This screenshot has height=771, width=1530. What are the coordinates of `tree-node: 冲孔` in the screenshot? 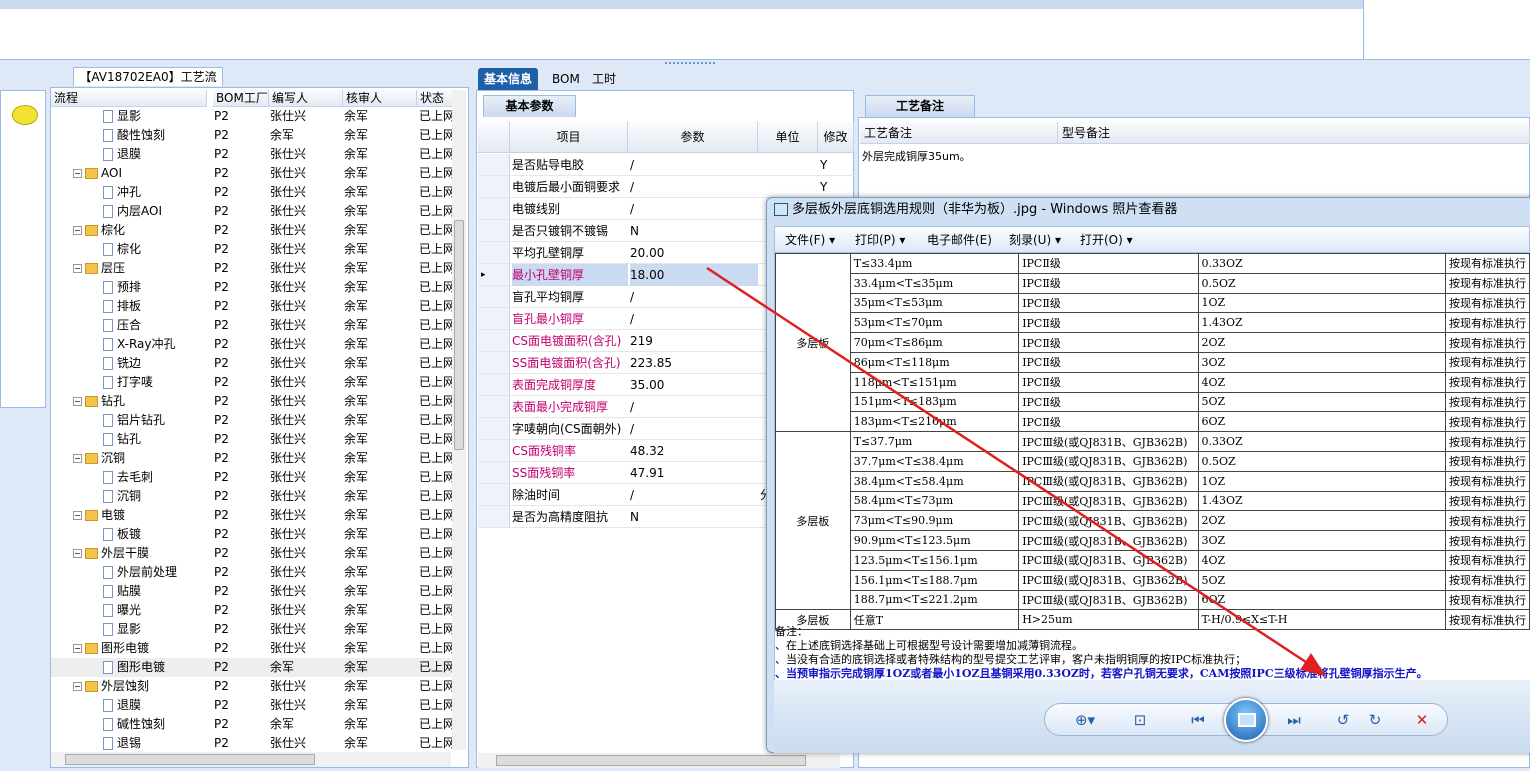 It's located at (122, 192).